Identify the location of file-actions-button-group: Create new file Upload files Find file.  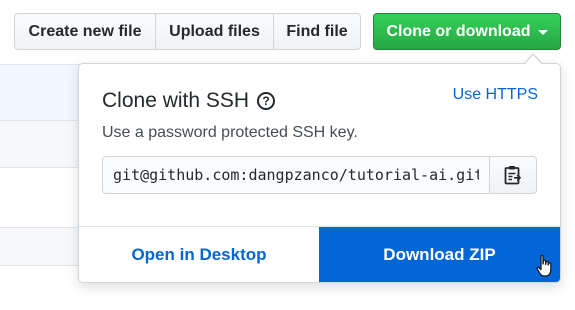
(187, 31).